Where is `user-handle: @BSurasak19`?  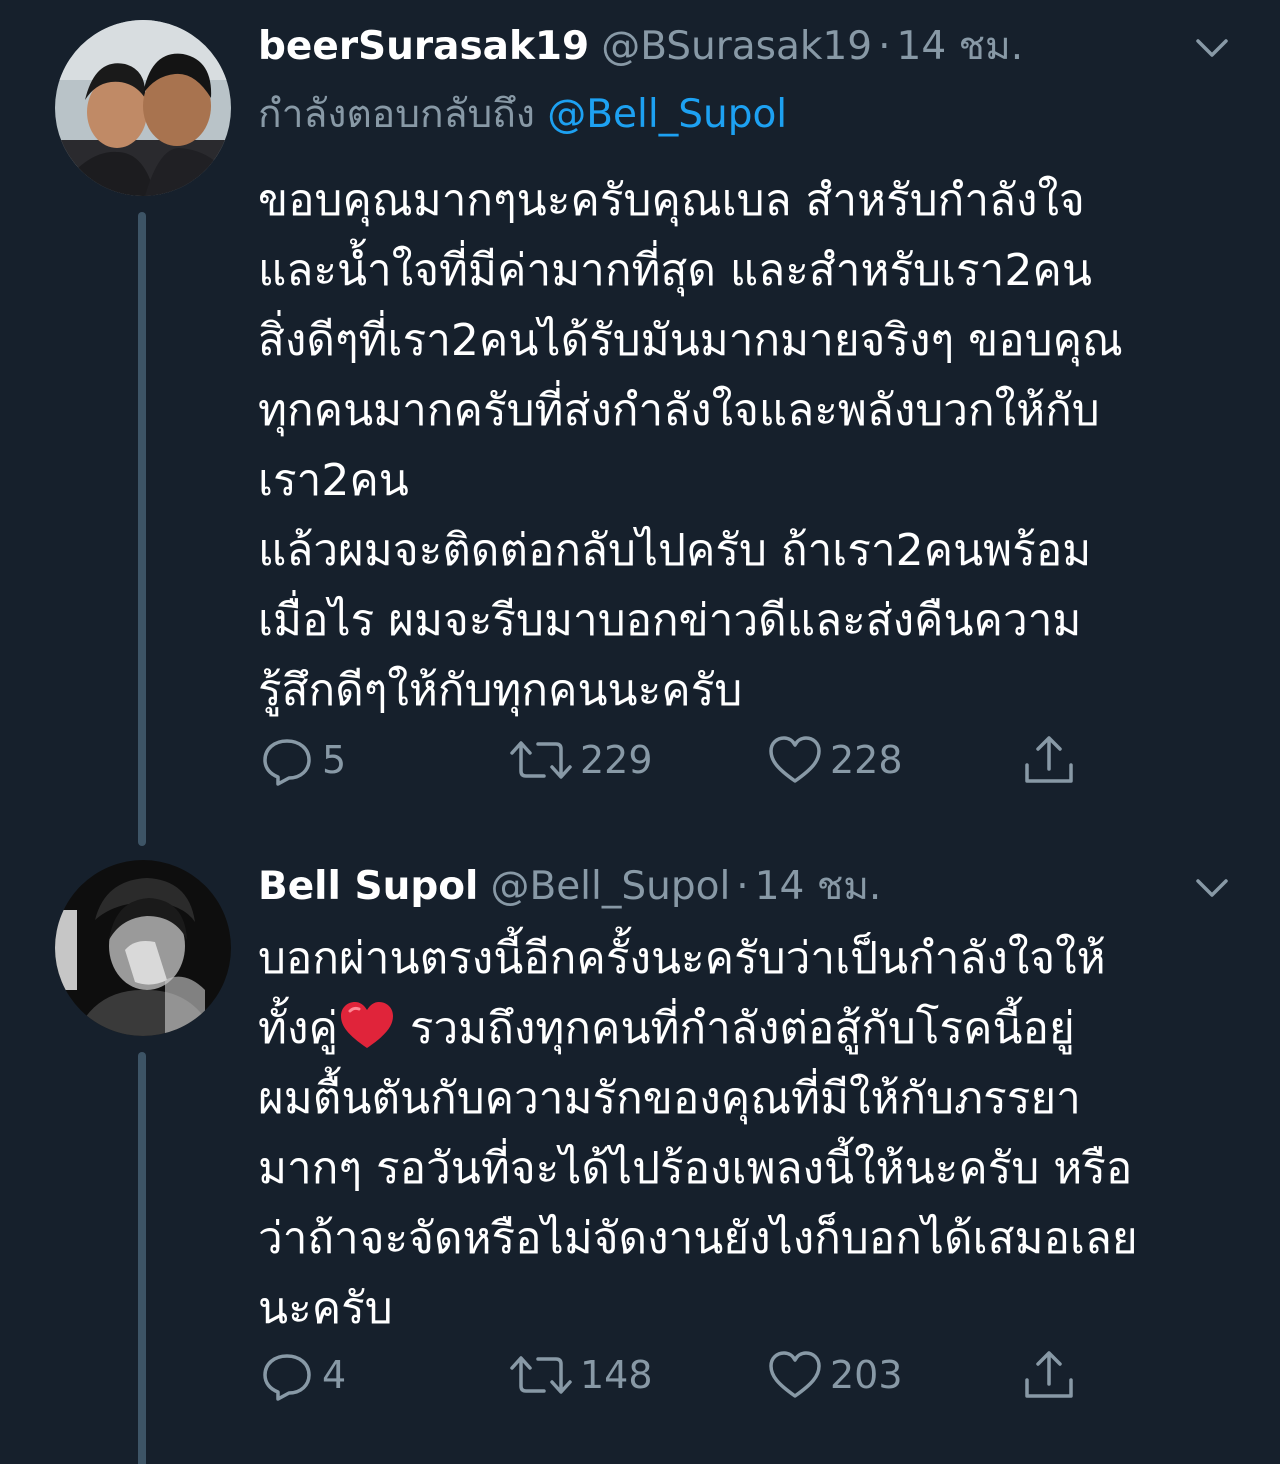 user-handle: @BSurasak19 is located at coordinates (736, 46).